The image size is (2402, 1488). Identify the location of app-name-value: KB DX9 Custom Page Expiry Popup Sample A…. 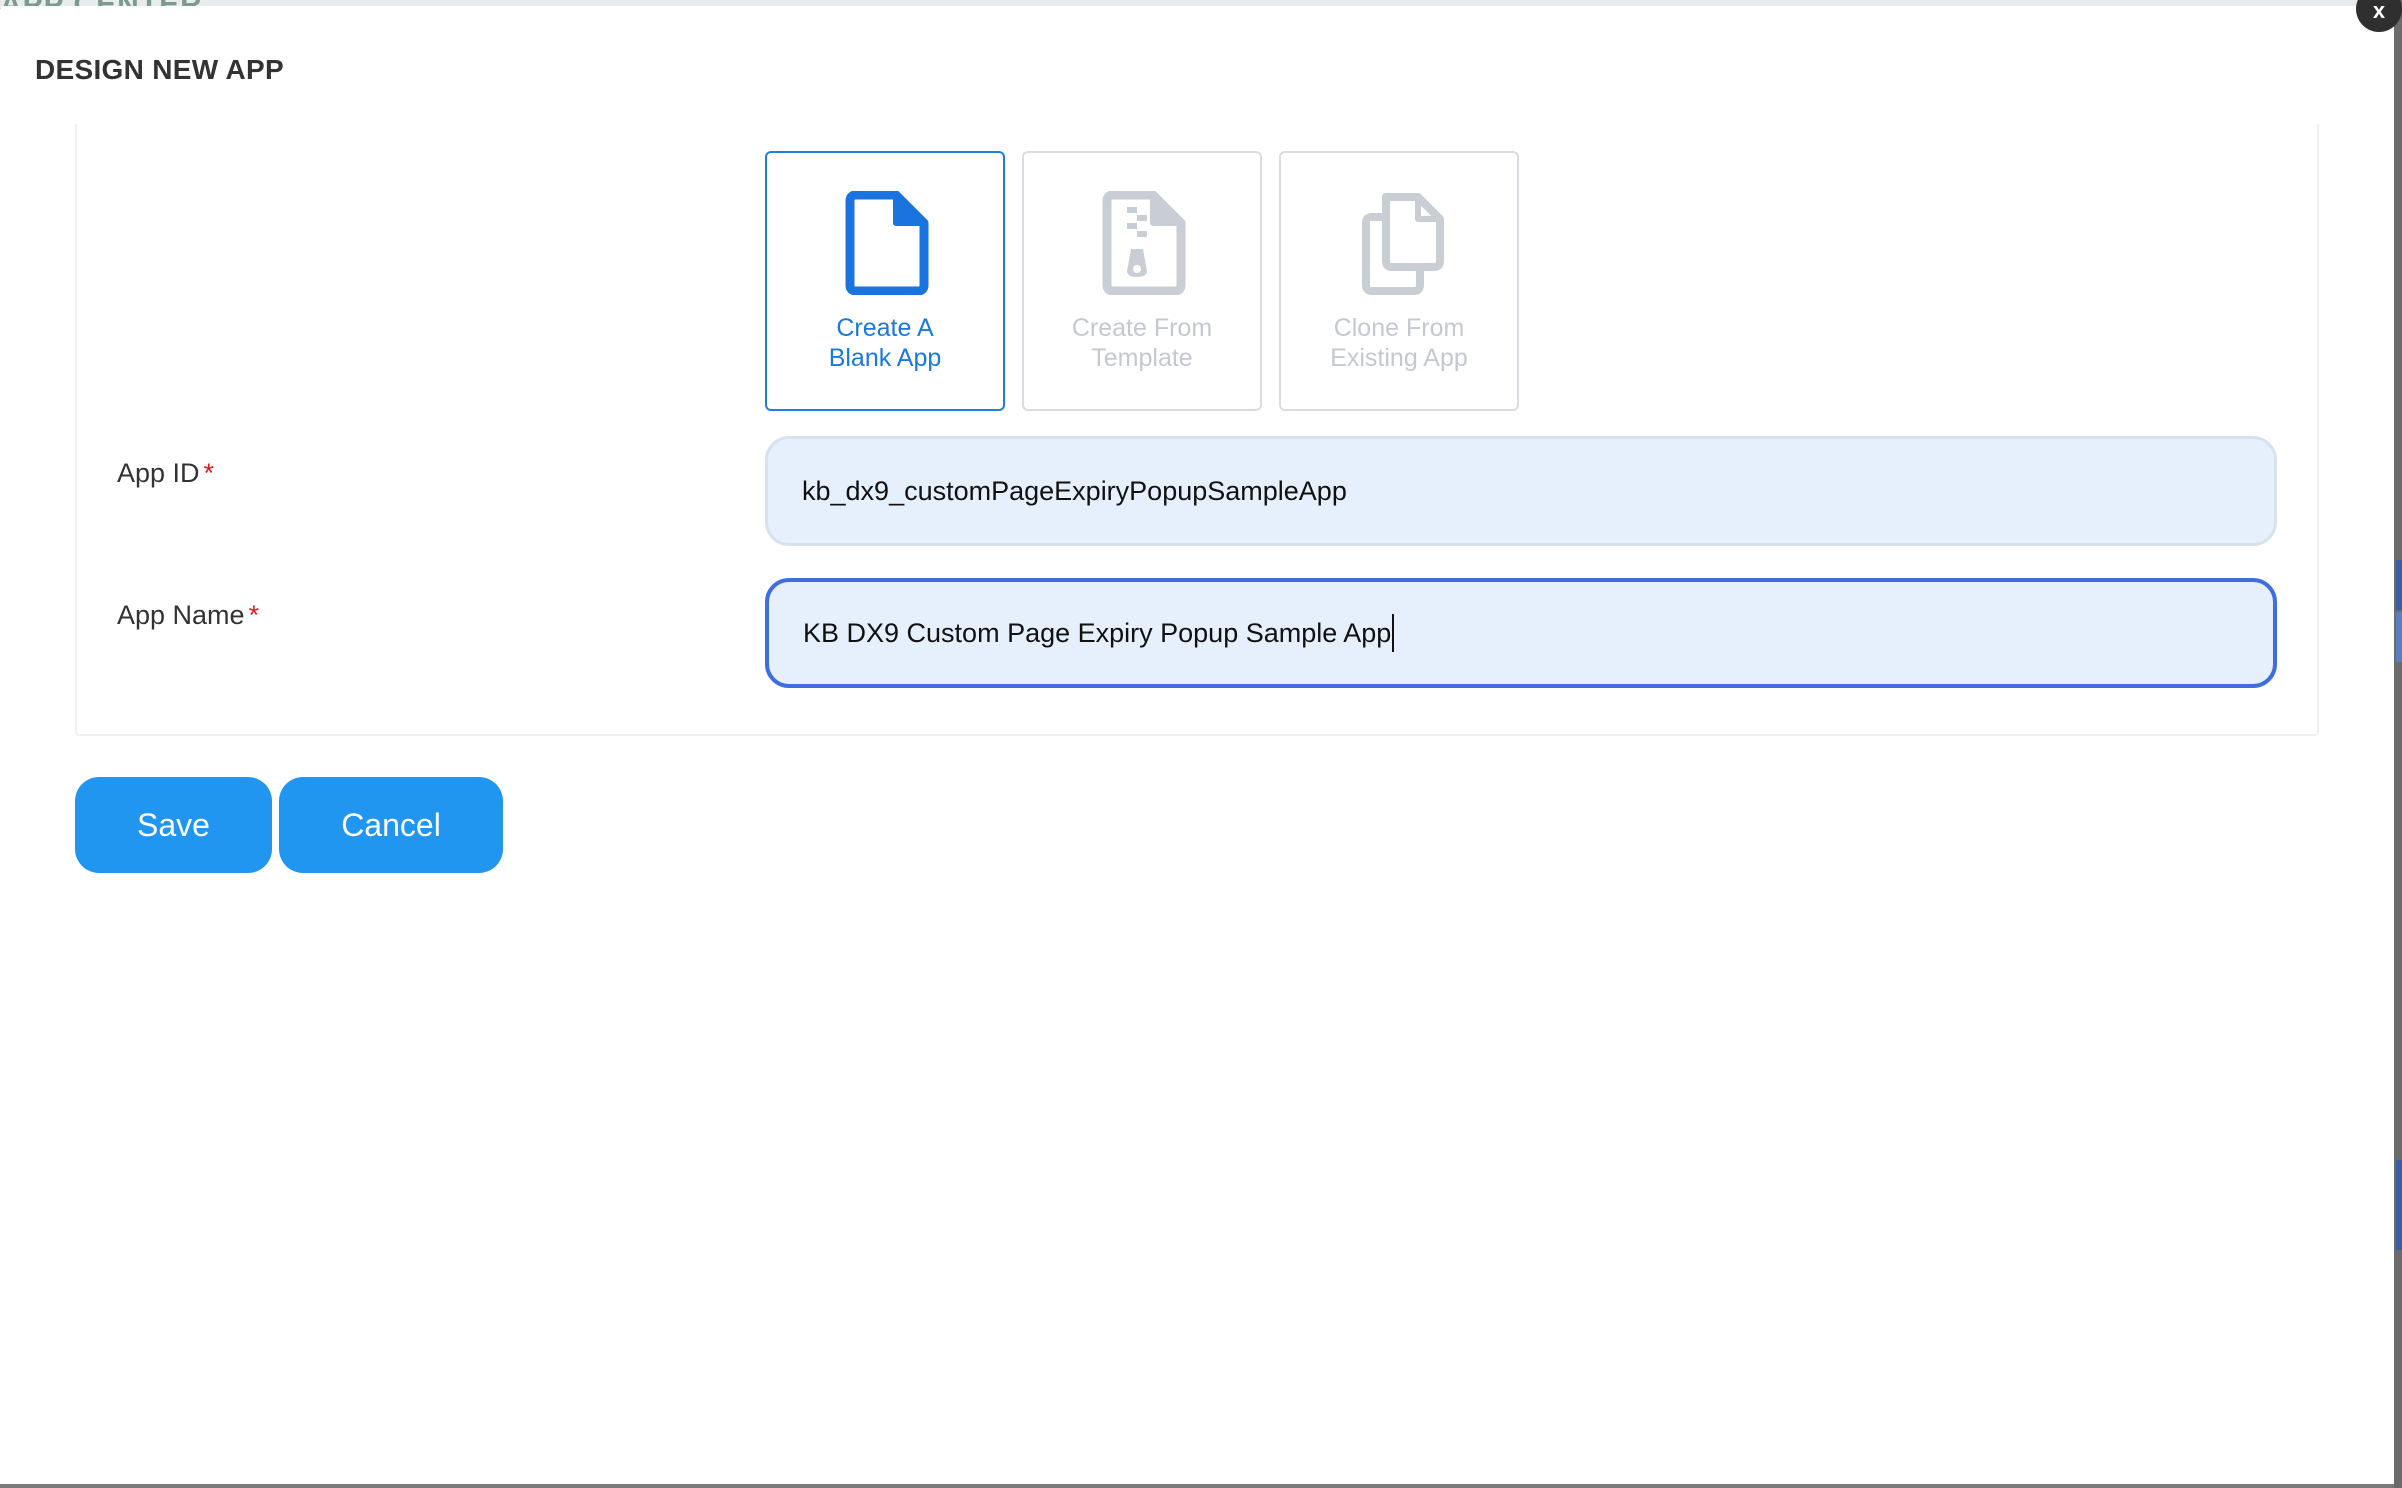
(1097, 632).